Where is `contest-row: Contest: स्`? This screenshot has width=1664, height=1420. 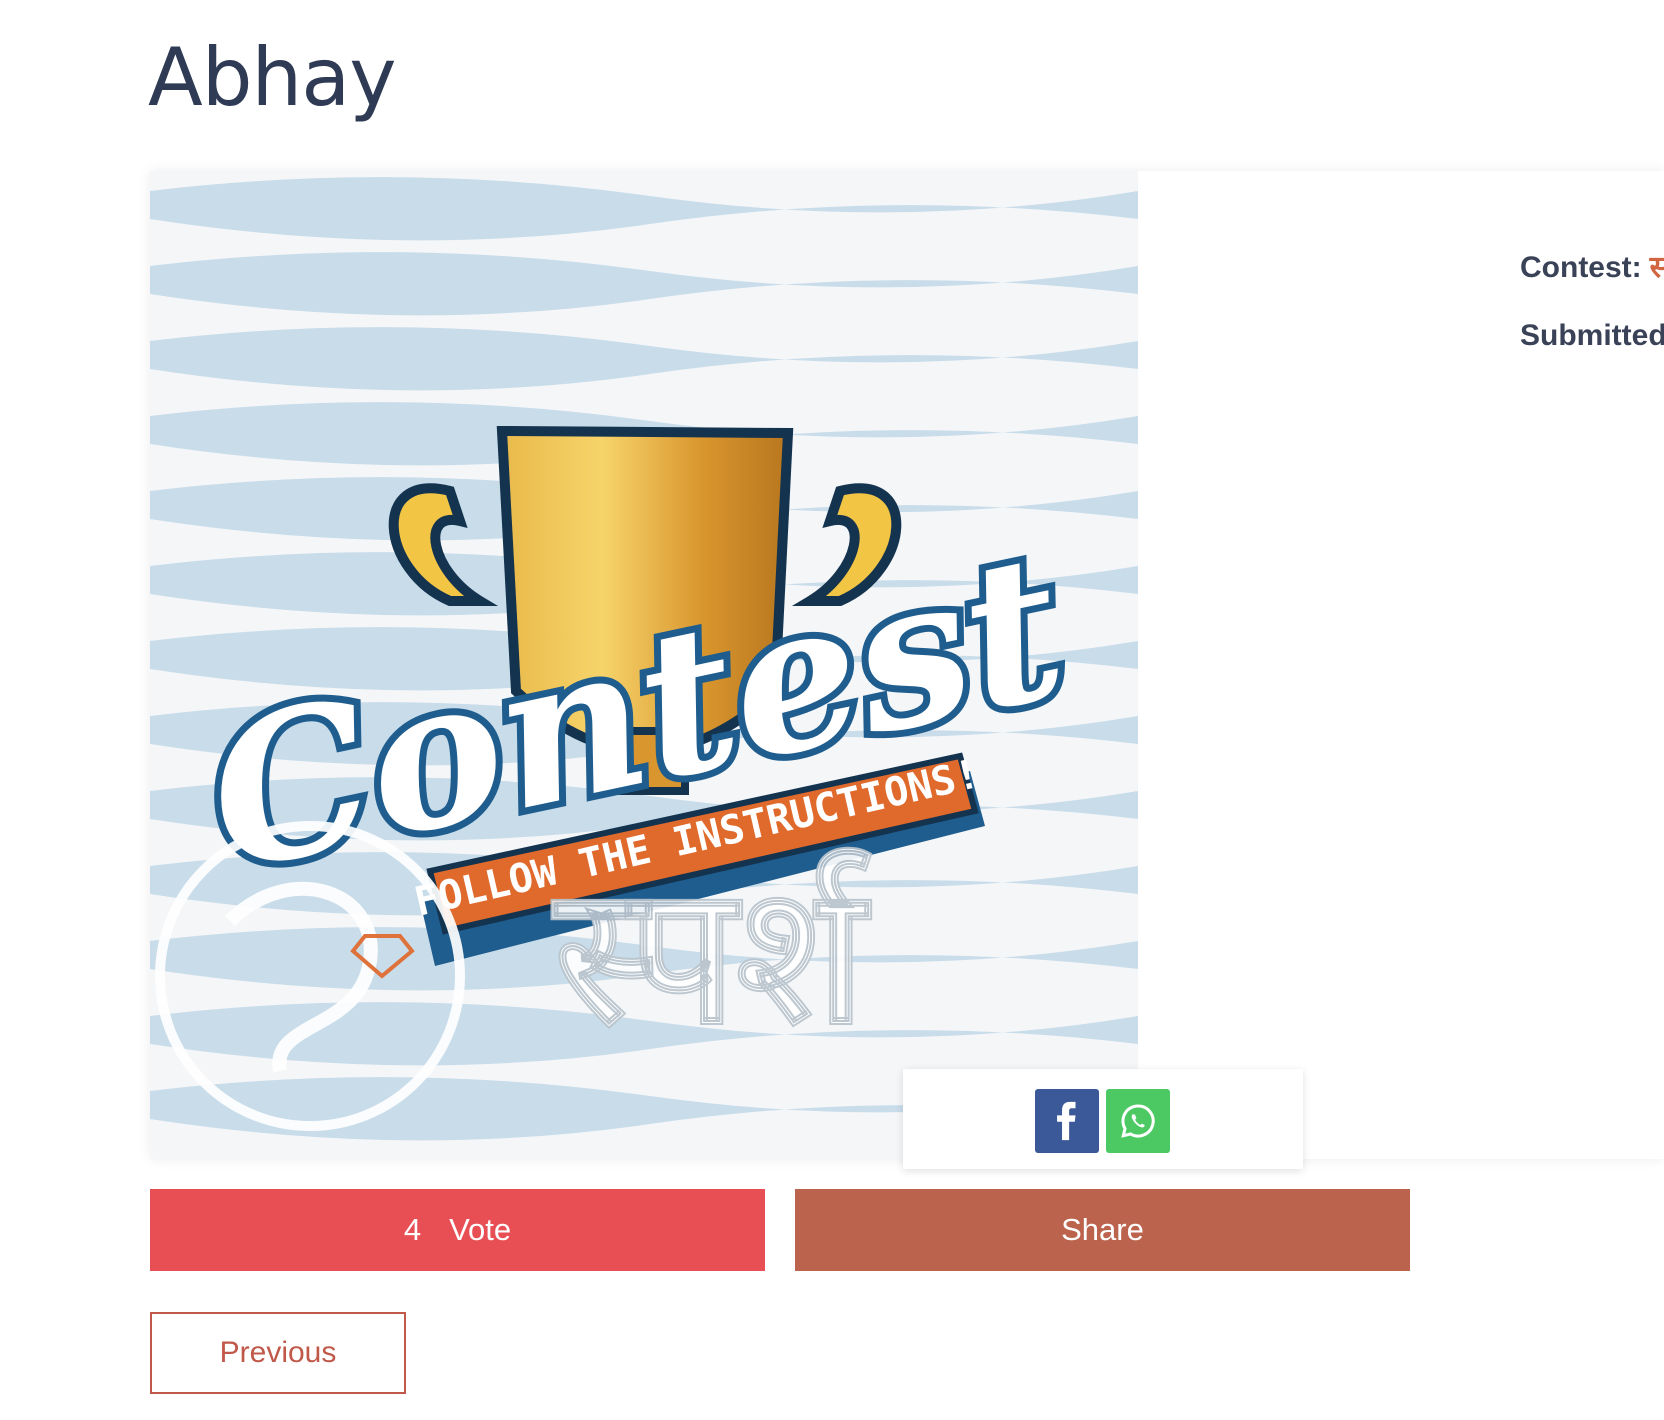
contest-row: Contest: स् is located at coordinates (1592, 268).